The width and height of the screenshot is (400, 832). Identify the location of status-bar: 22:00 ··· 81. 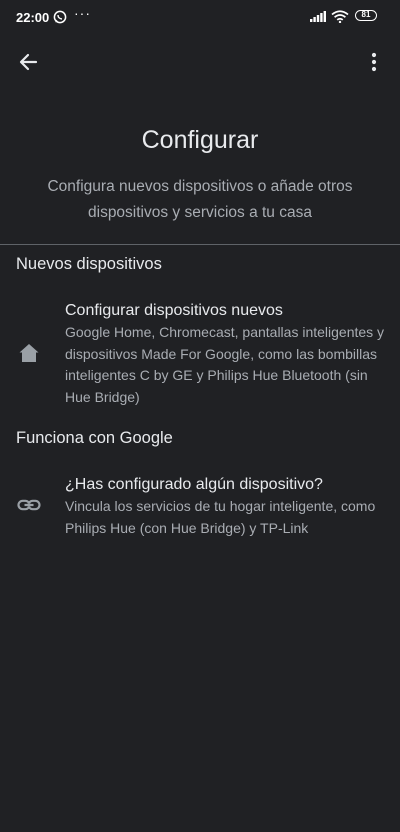
(200, 18).